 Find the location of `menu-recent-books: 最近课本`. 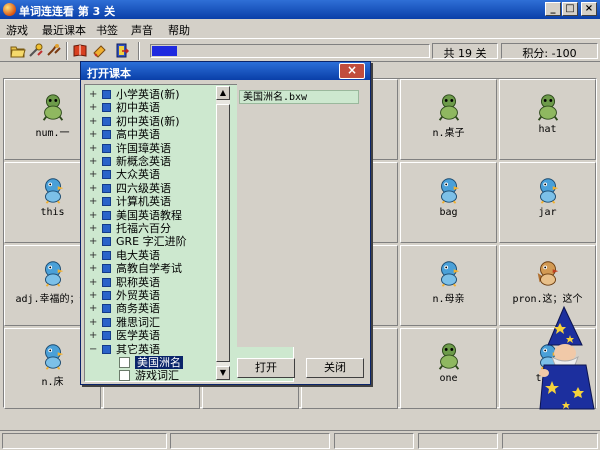

menu-recent-books: 最近课本 is located at coordinates (64, 30).